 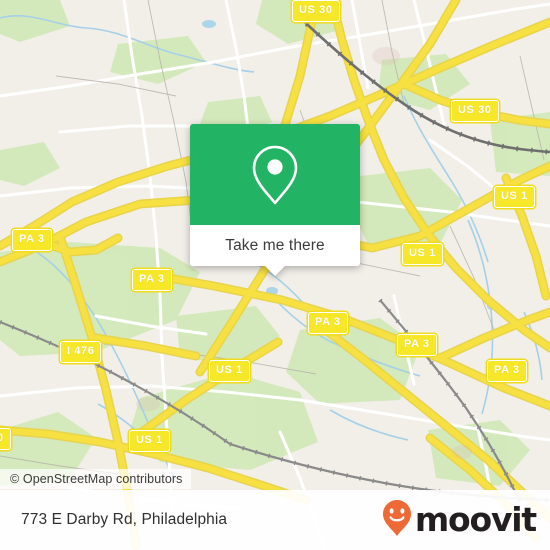 What do you see at coordinates (95, 479) in the screenshot?
I see `osm-attribution: © OpenStreetMap contributors` at bounding box center [95, 479].